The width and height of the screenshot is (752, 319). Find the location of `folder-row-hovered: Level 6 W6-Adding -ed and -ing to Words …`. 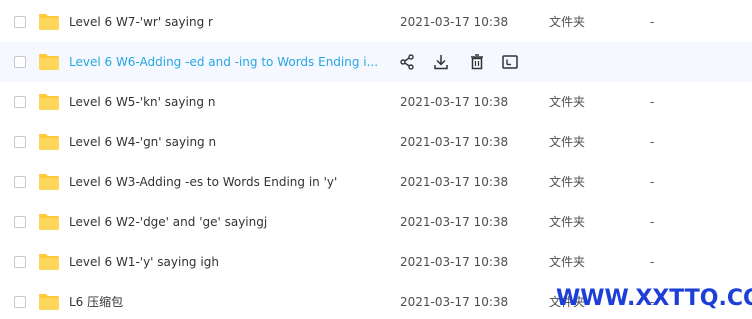

folder-row-hovered: Level 6 W6-Adding -ed and -ing to Words … is located at coordinates (376, 62).